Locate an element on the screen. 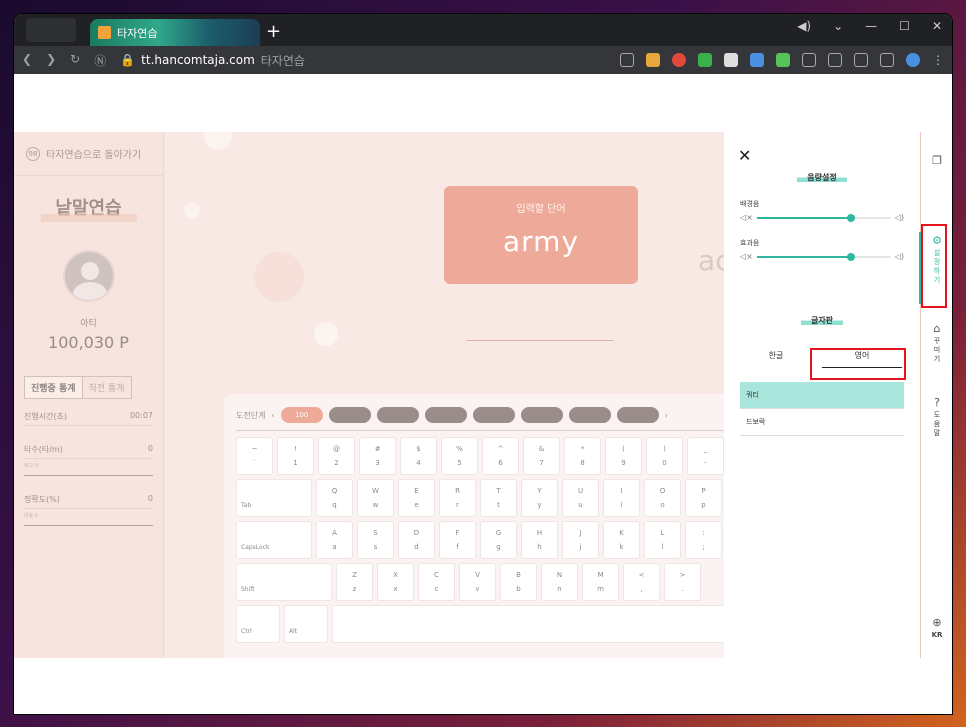 The width and height of the screenshot is (966, 727). rail-language: ⊕ KR is located at coordinates (936, 628).